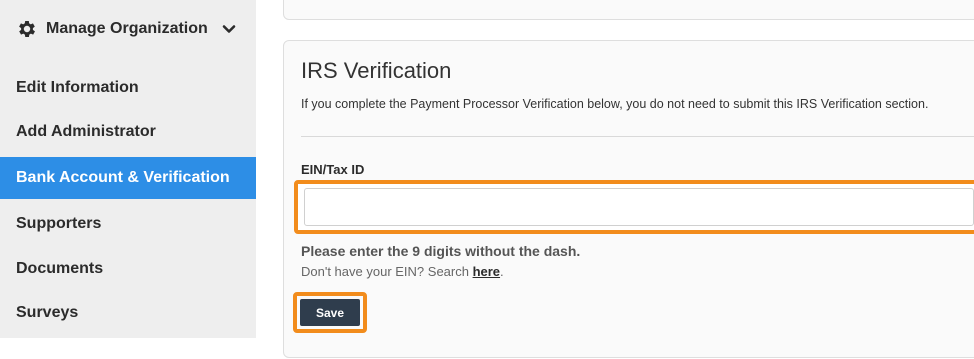  What do you see at coordinates (376, 70) in the screenshot?
I see `section-title: IRS Verification` at bounding box center [376, 70].